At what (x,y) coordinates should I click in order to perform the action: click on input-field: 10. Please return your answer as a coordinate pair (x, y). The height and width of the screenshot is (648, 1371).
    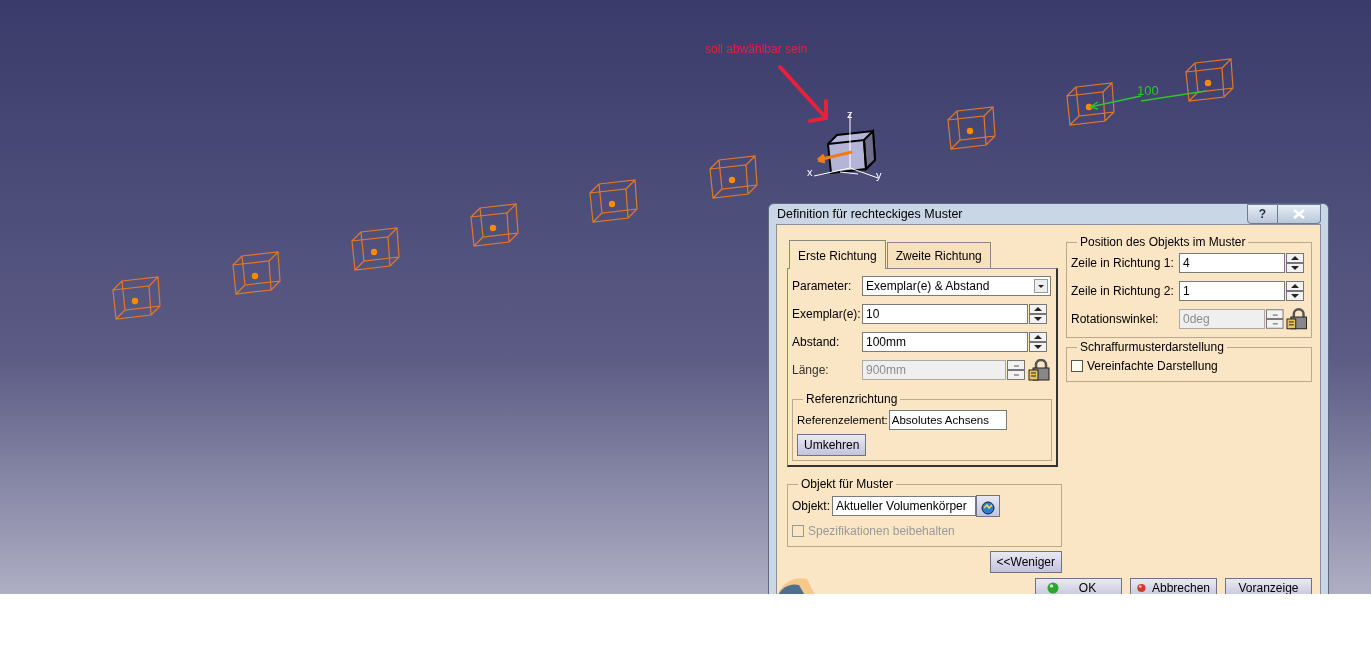
    Looking at the image, I should click on (945, 314).